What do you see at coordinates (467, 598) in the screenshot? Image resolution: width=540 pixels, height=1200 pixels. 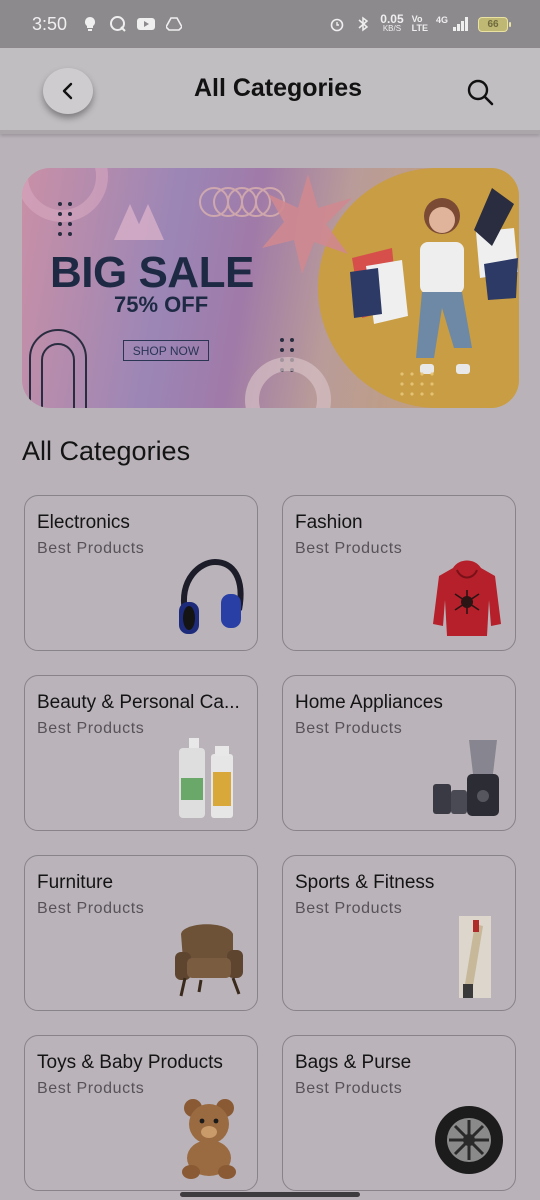 I see `hoodie-icon` at bounding box center [467, 598].